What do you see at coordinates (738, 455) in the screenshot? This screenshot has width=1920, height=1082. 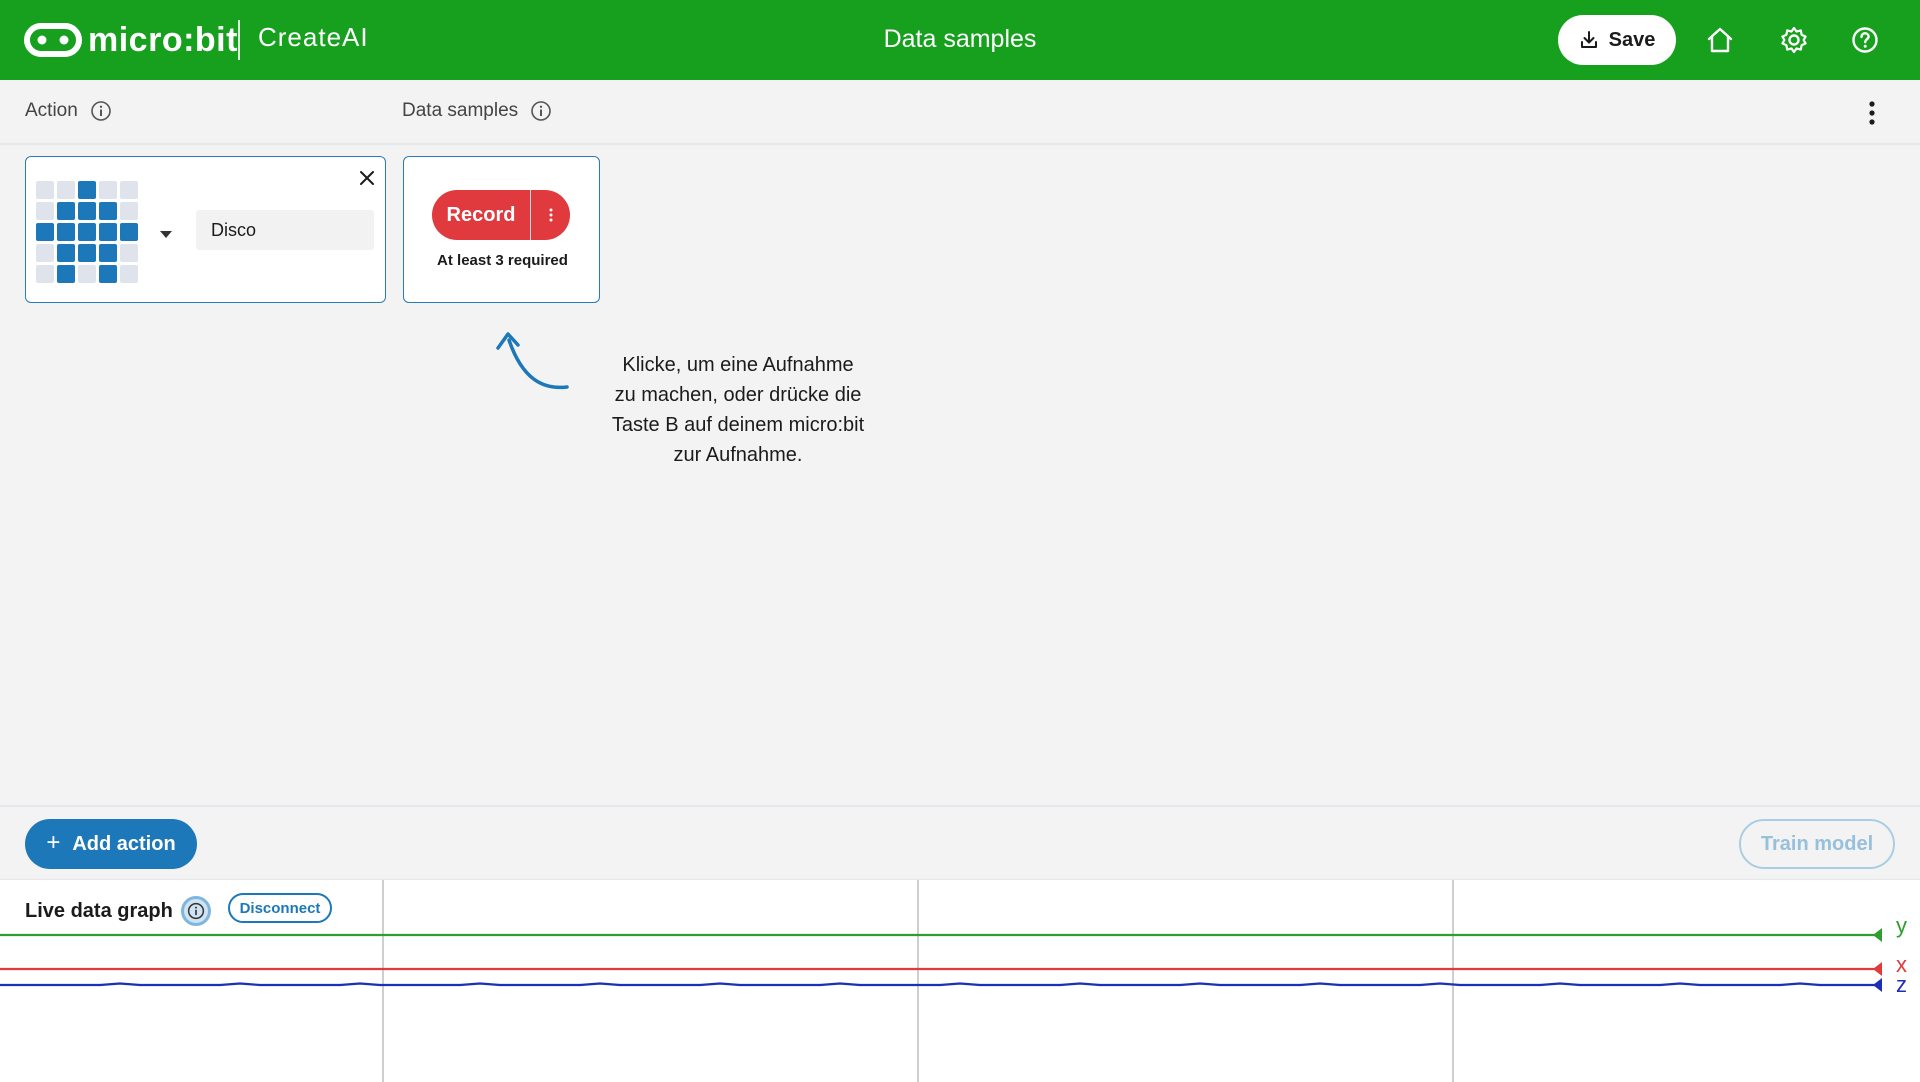 I see `hint-line: zur Aufnahme.` at bounding box center [738, 455].